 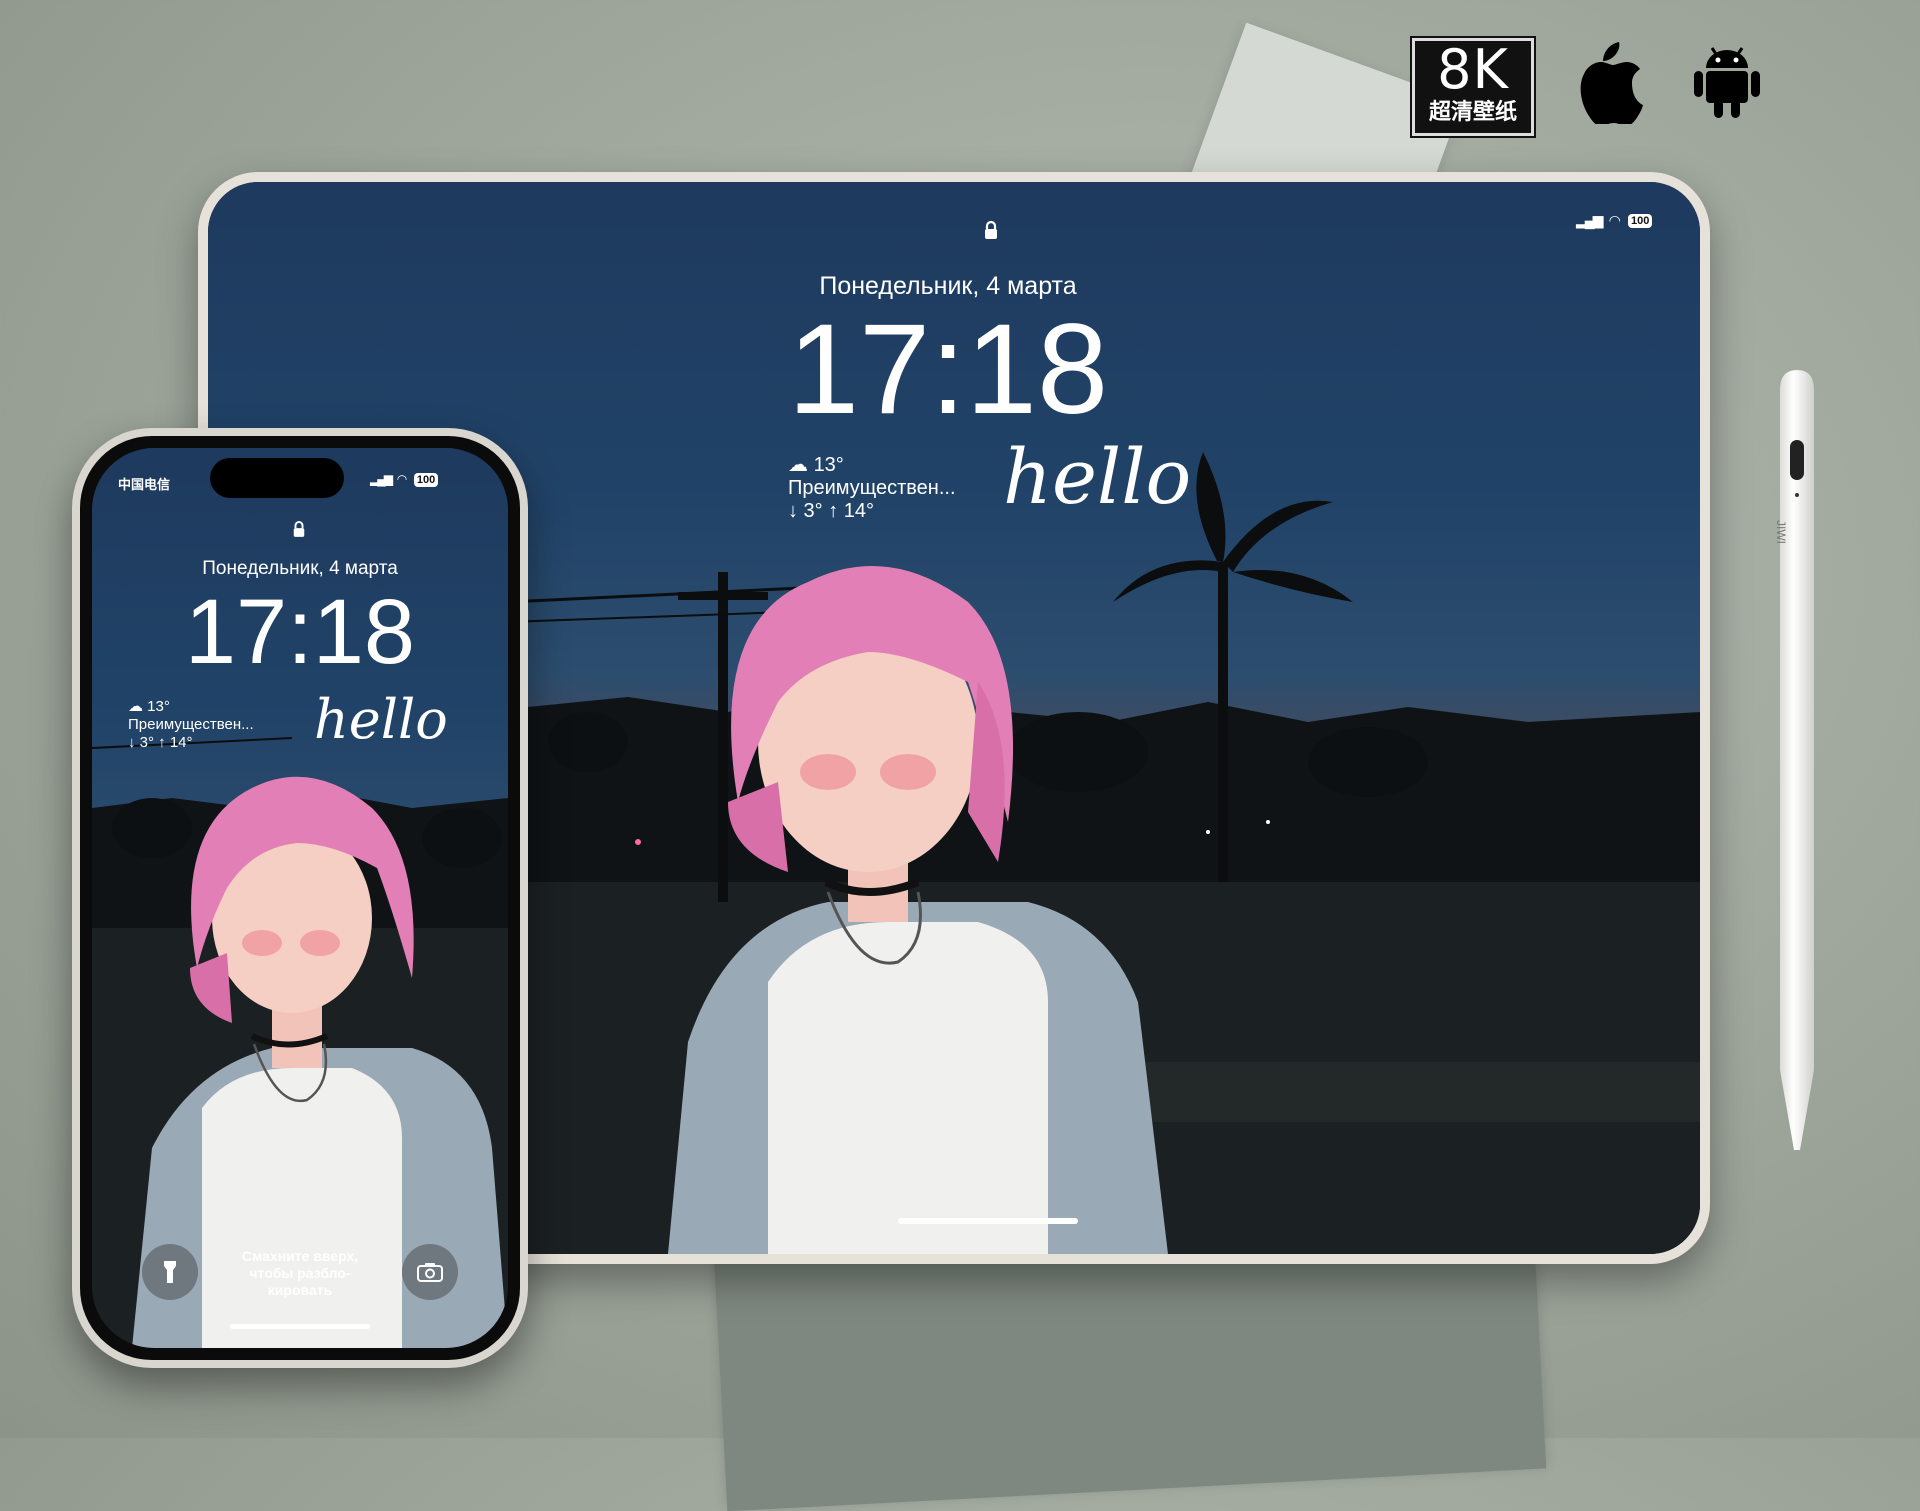 I want to click on tablet-status-bar: ▂▄▆ ◠ 100, so click(x=1614, y=220).